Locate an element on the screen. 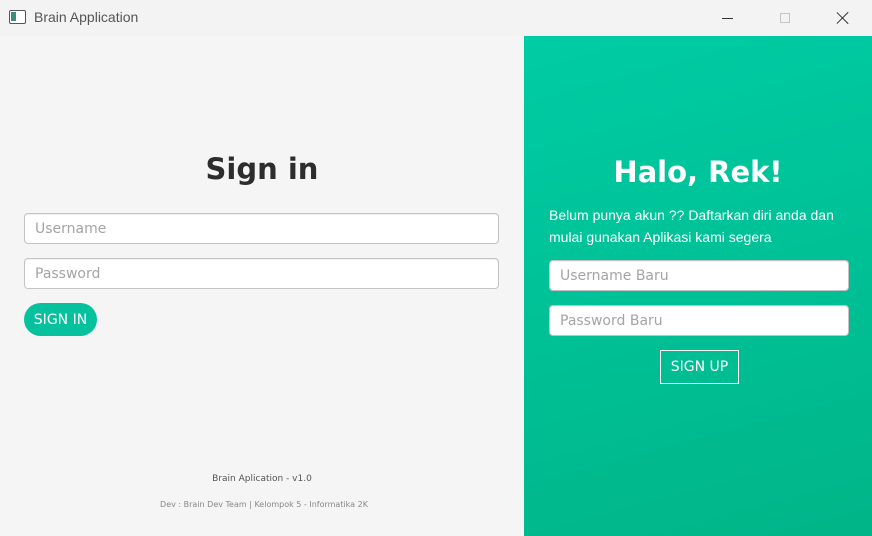 Image resolution: width=872 pixels, height=536 pixels. close-icon is located at coordinates (843, 18).